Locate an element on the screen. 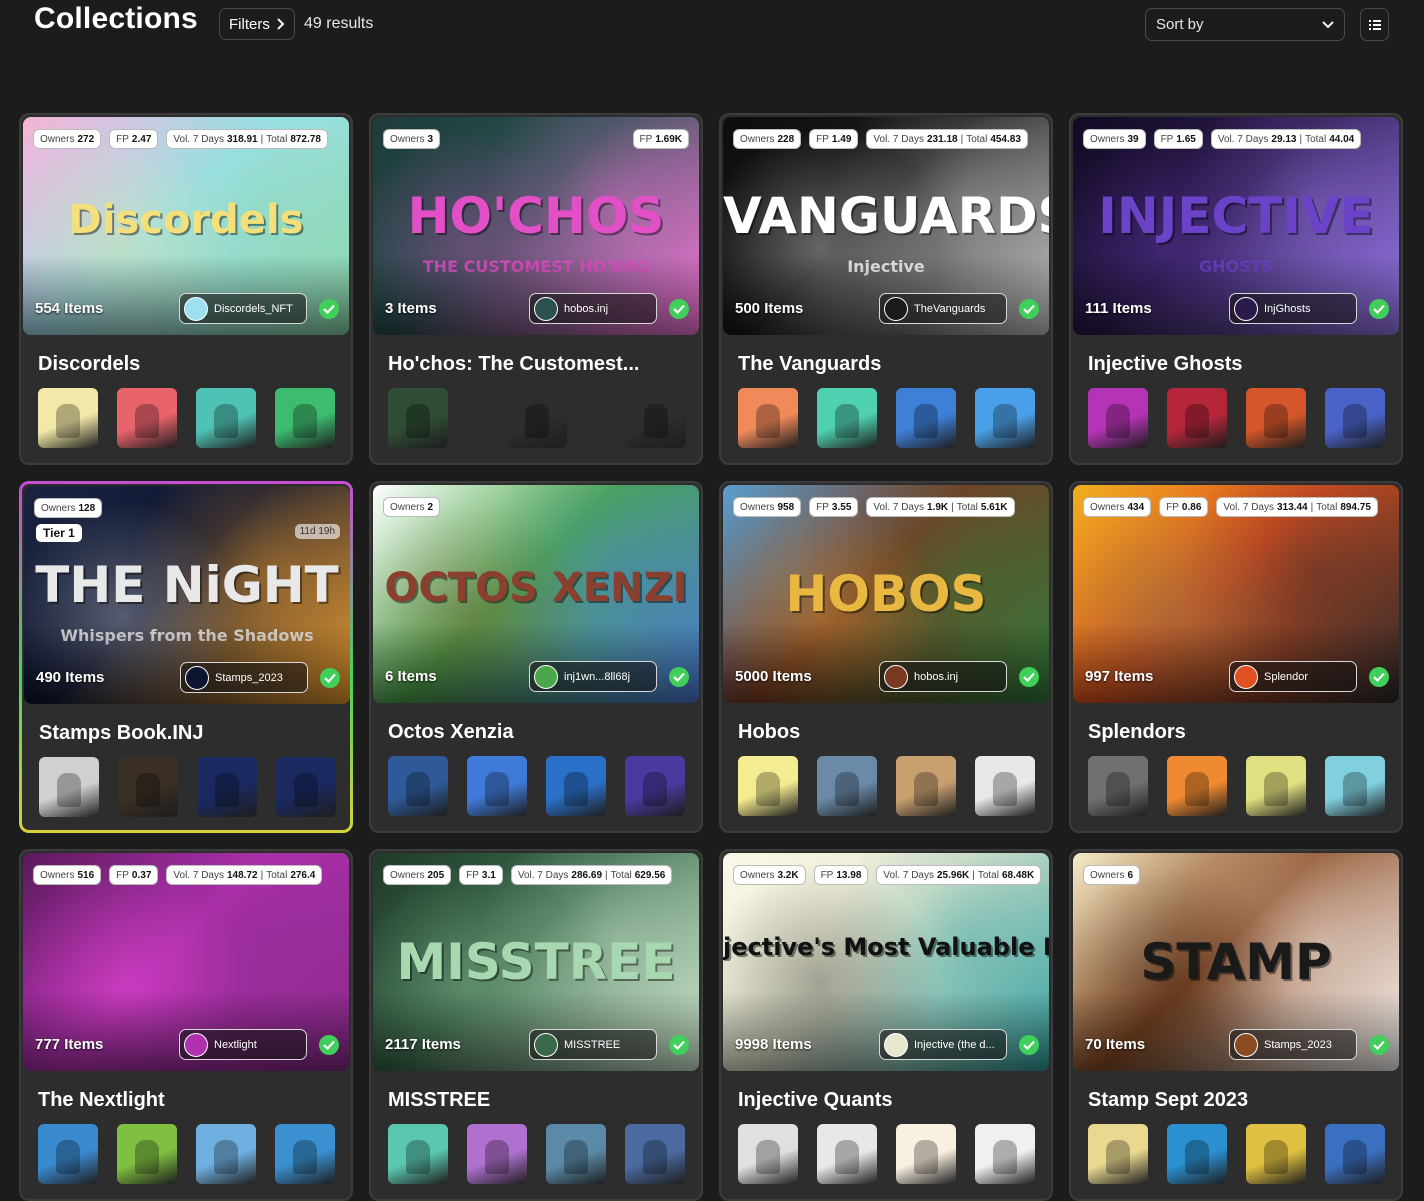 The image size is (1424, 1201). collection-banner: STAMP Owners 6 70 Items Stamps_2023 is located at coordinates (1236, 962).